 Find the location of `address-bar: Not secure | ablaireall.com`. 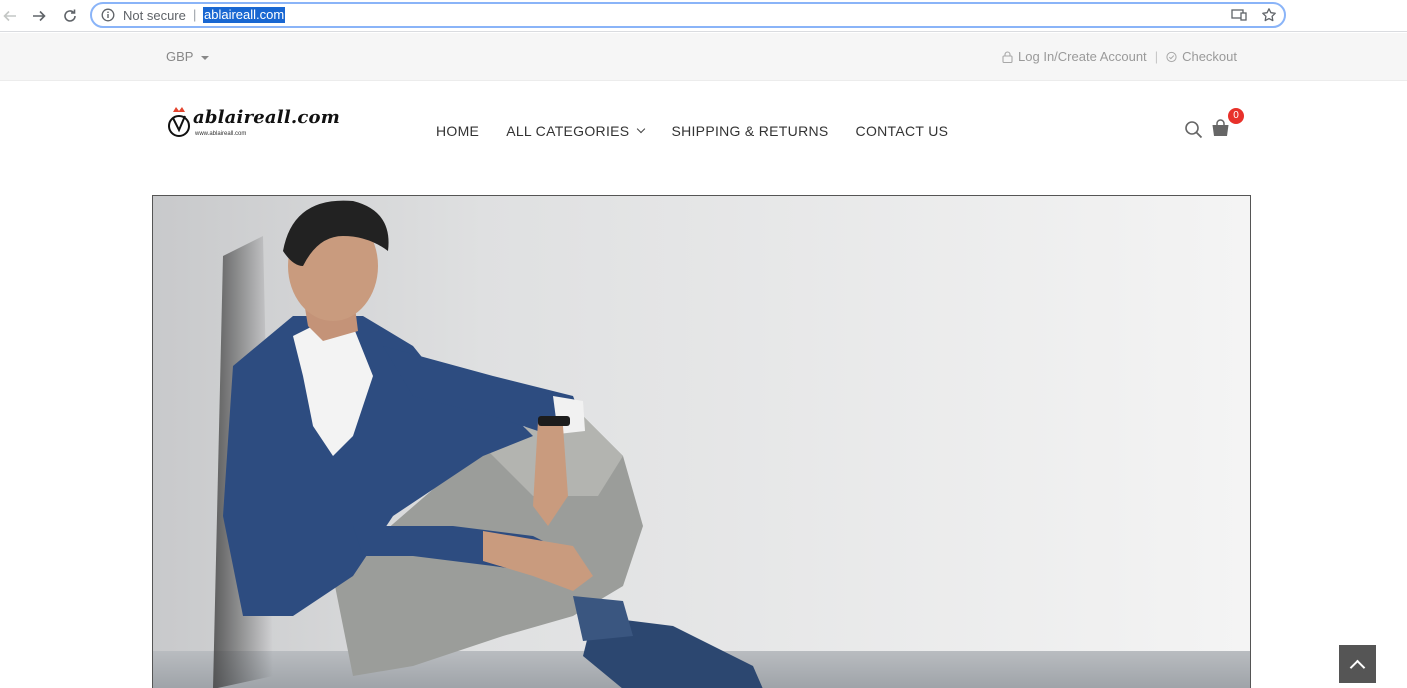

address-bar: Not secure | ablaireall.com is located at coordinates (688, 15).